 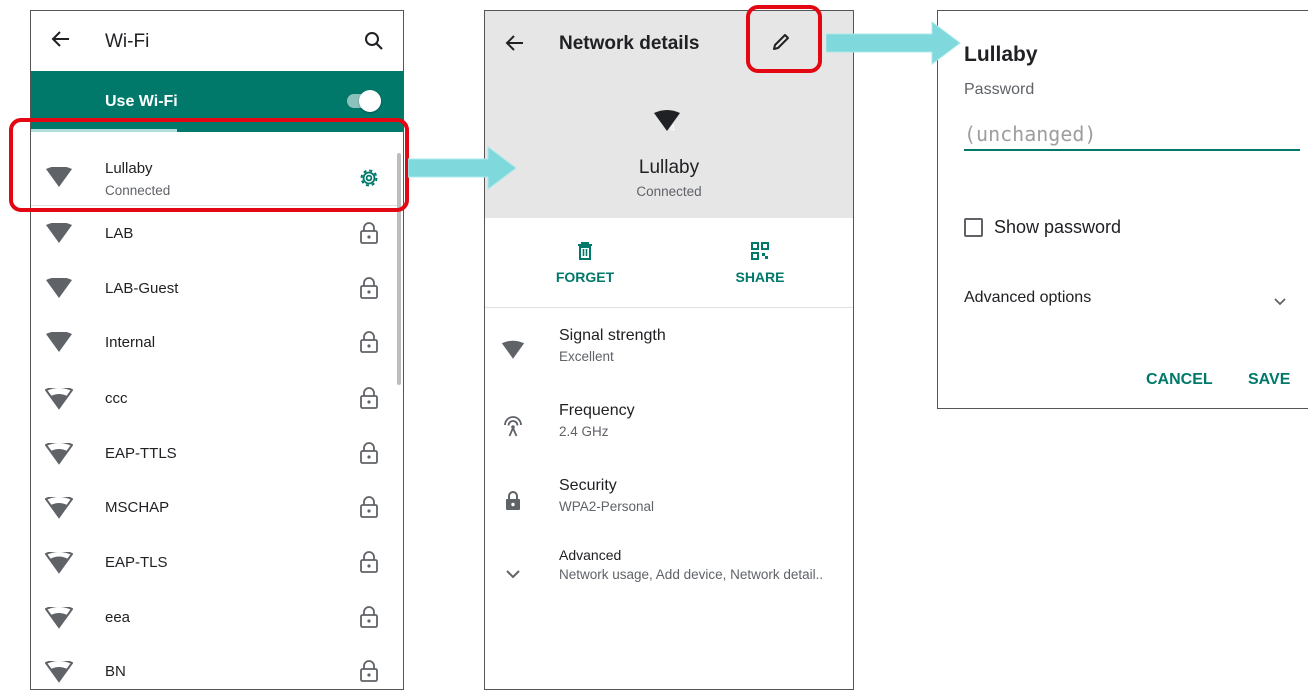 I want to click on save-button: SAVE, so click(x=1269, y=380).